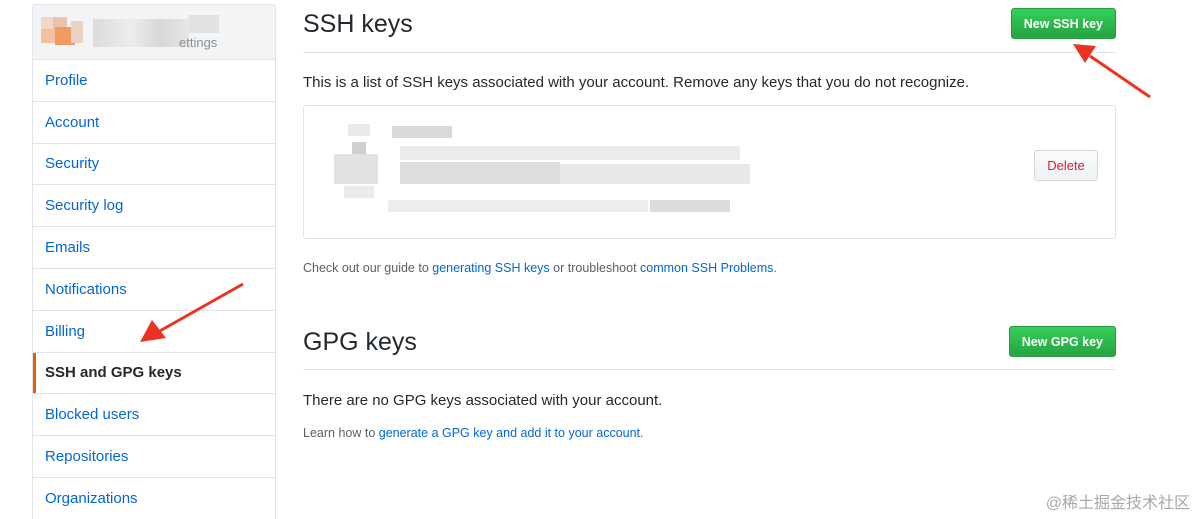 The width and height of the screenshot is (1200, 519). Describe the element at coordinates (490, 268) in the screenshot. I see `generating-ssh-keys-link: generating SSH keys` at that location.